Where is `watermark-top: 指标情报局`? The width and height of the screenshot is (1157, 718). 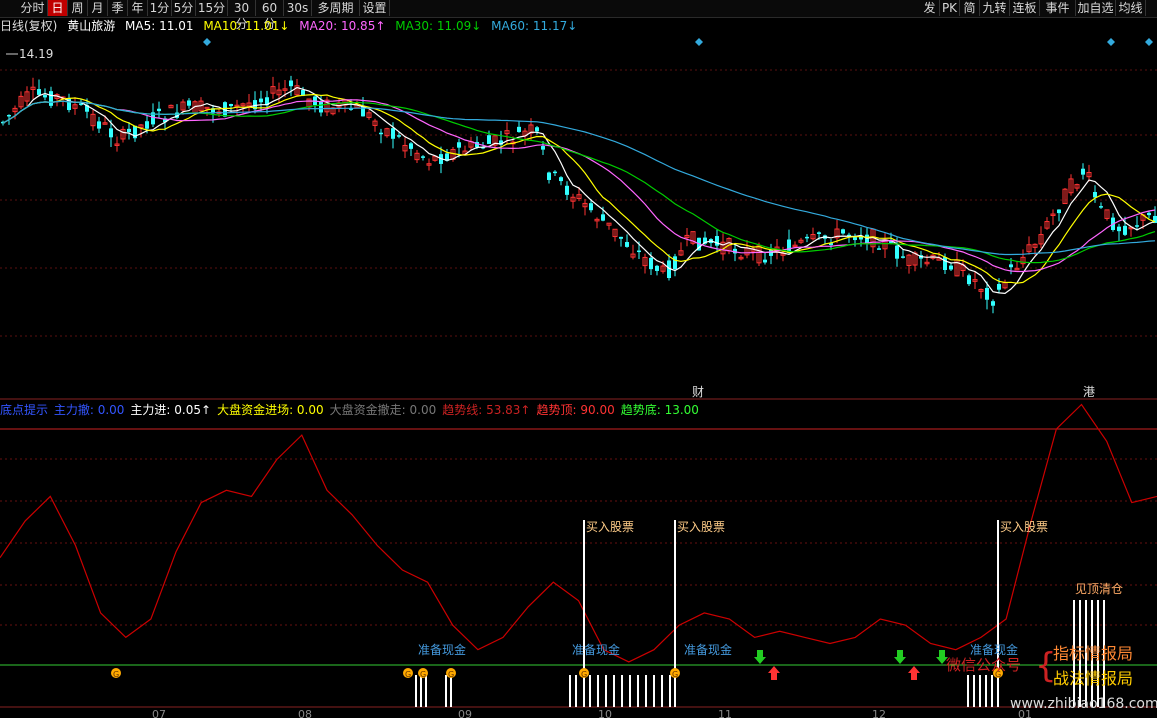 watermark-top: 指标情报局 is located at coordinates (1093, 653).